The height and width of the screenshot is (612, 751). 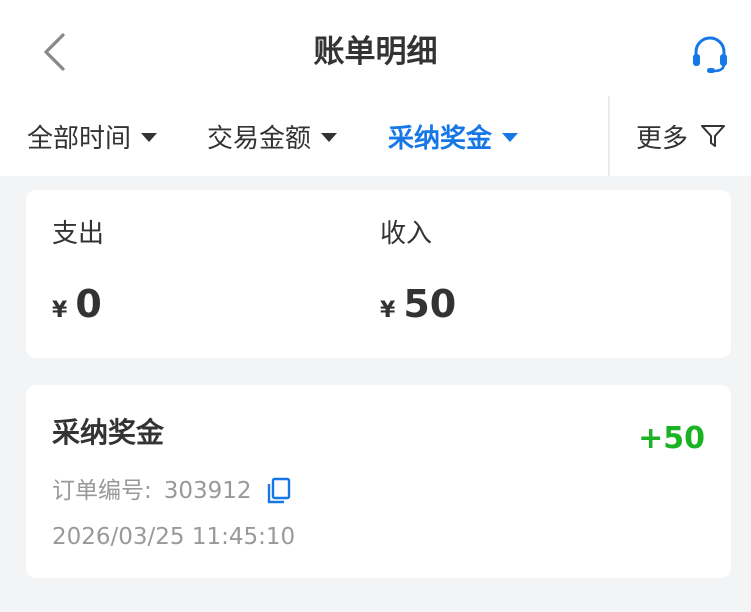 What do you see at coordinates (78, 271) in the screenshot?
I see `expense-summary: 支出 ¥ 0` at bounding box center [78, 271].